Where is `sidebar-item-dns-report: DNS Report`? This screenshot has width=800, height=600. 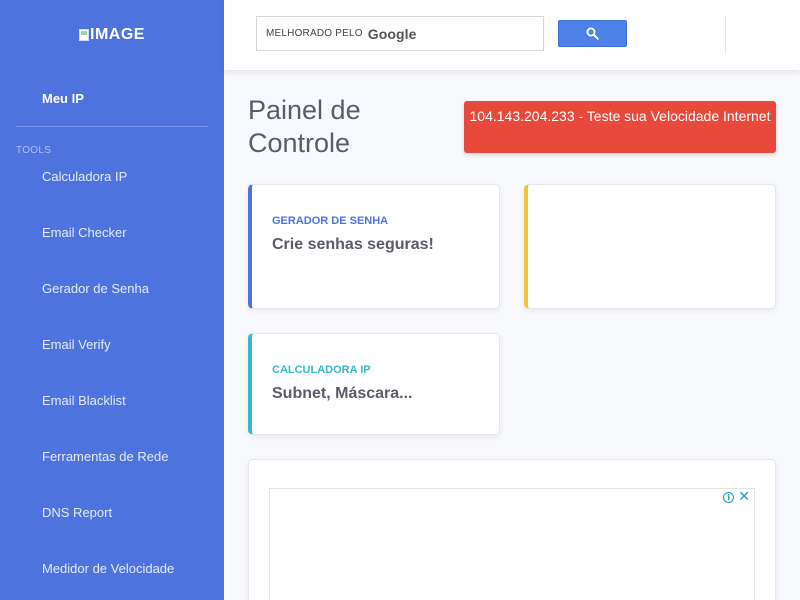 sidebar-item-dns-report: DNS Report is located at coordinates (112, 512).